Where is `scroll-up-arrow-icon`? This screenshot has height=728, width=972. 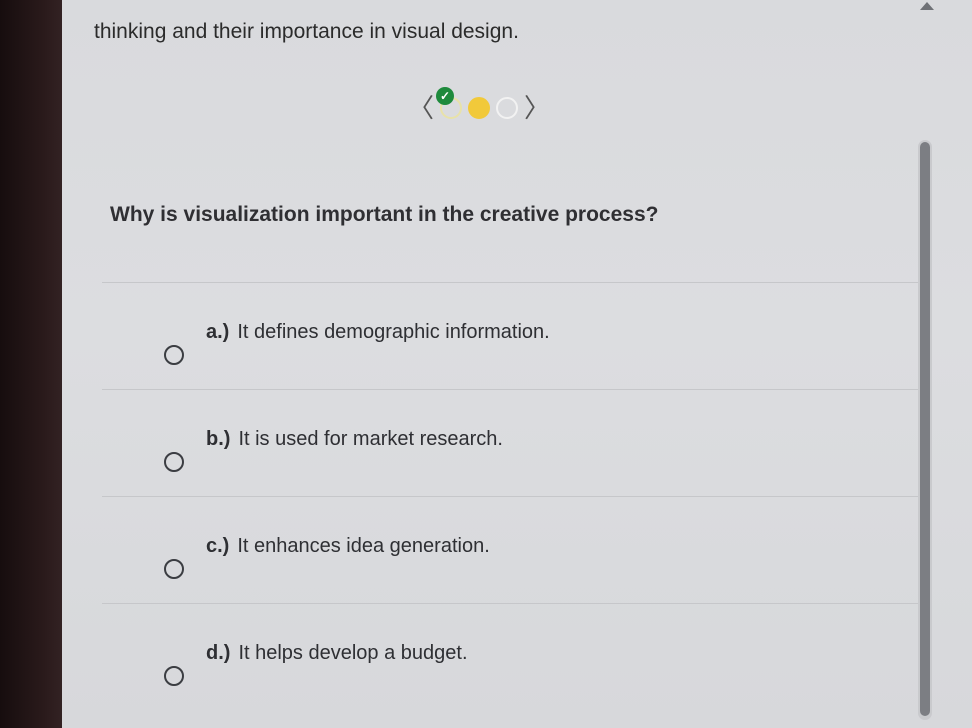
scroll-up-arrow-icon is located at coordinates (927, 6).